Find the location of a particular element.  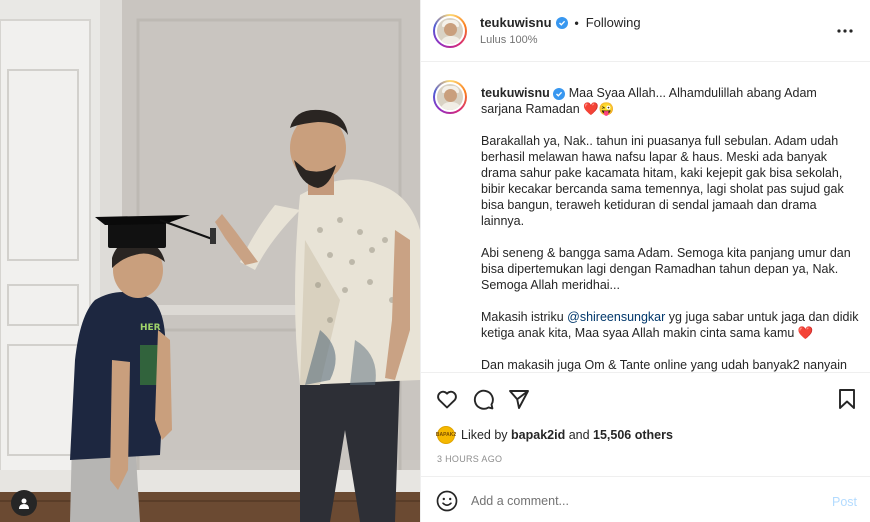

emoji-button is located at coordinates (447, 501).